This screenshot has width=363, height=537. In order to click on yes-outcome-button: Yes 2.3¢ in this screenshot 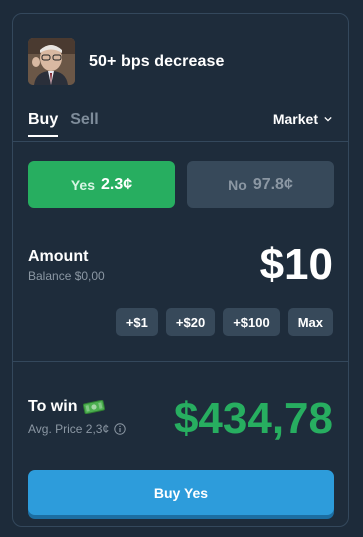, I will do `click(101, 184)`.